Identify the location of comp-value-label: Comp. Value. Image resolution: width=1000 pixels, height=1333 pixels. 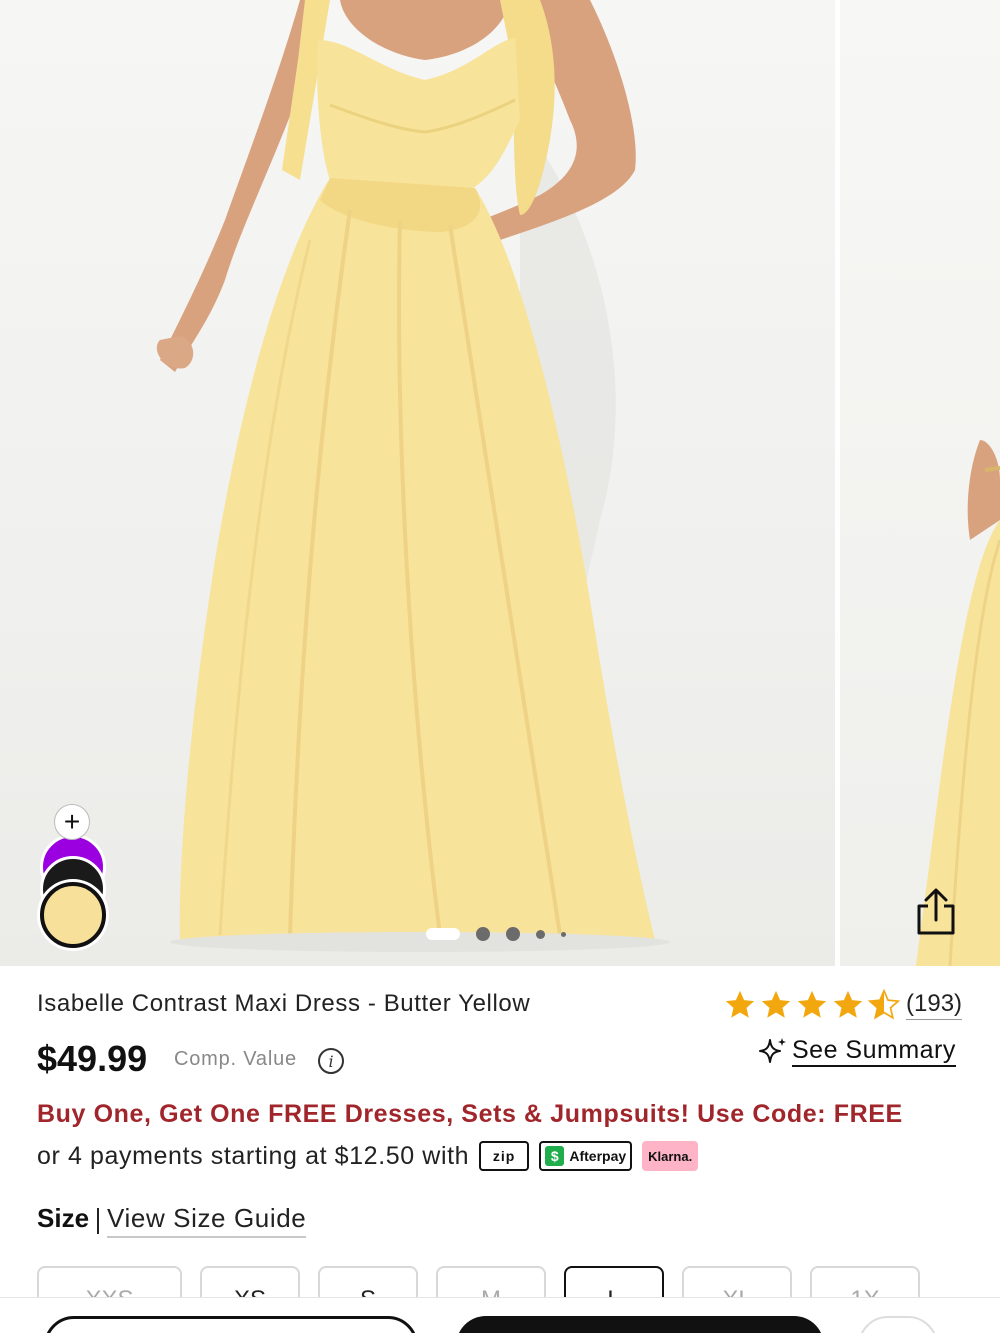
(235, 1059).